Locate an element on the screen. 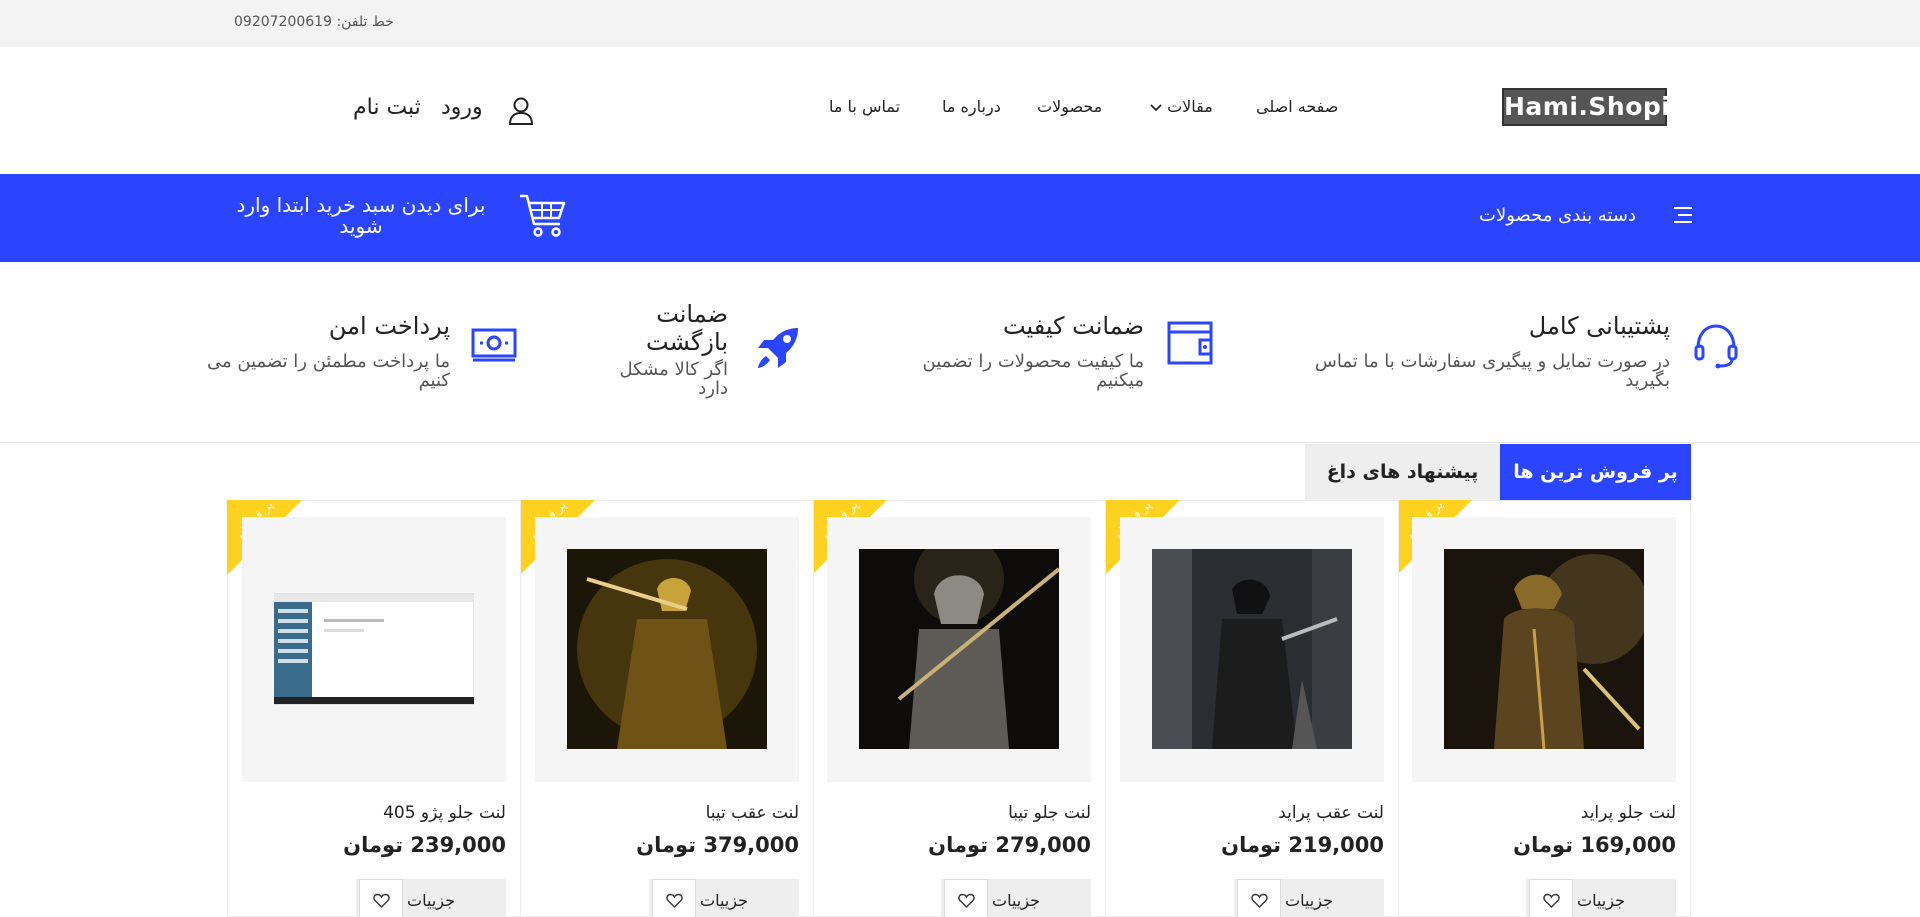 The image size is (1920, 917). nav-articles-label: مقالات is located at coordinates (1190, 106).